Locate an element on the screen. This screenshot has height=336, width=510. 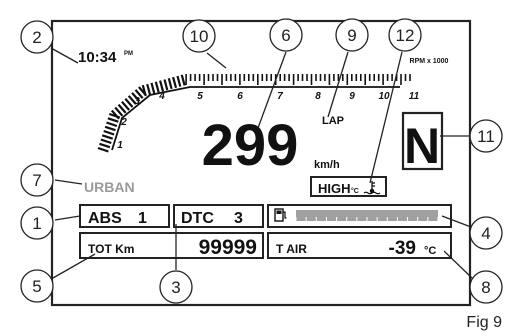
air-temp-unit: °C is located at coordinates (430, 251).